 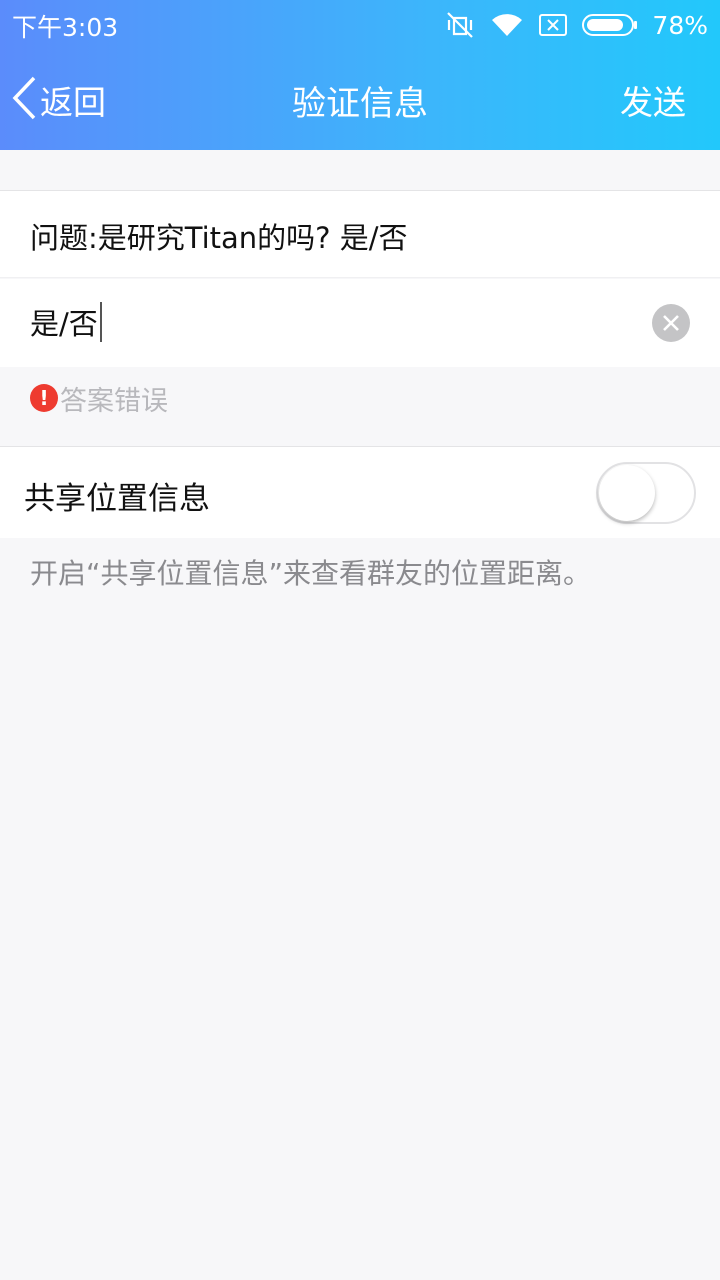 What do you see at coordinates (44, 398) in the screenshot?
I see `error-icon: !` at bounding box center [44, 398].